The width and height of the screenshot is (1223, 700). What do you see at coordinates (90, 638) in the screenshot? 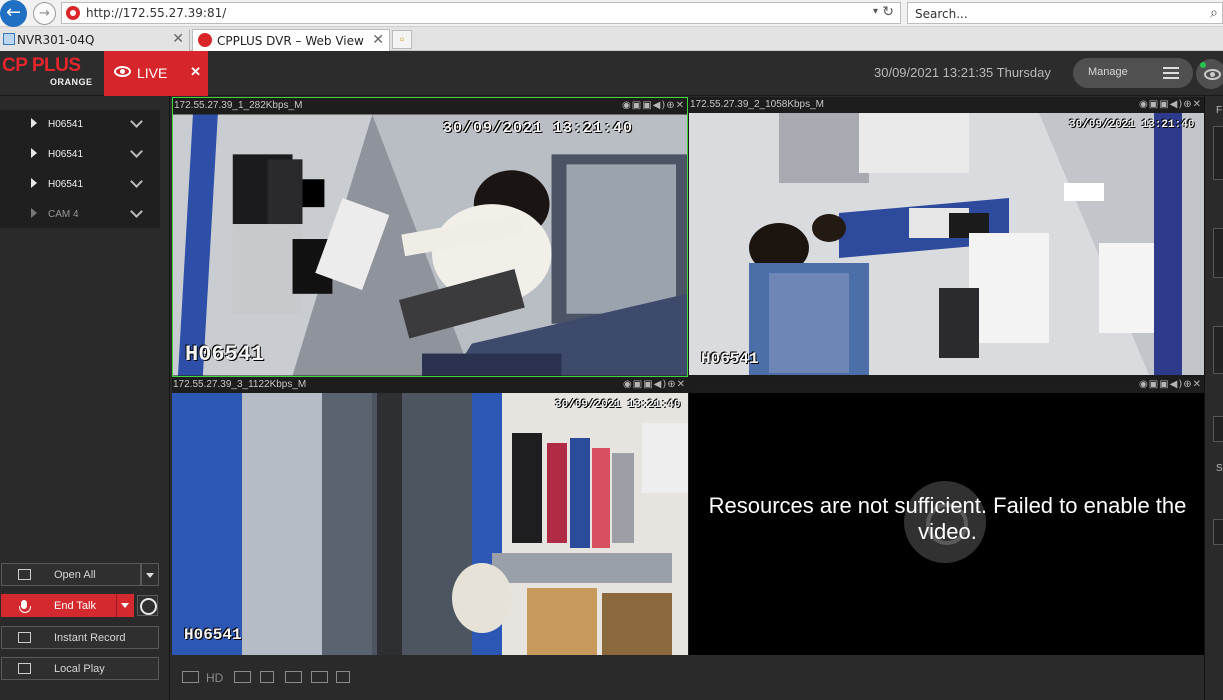
I see `instant-record-label: Instant Record` at bounding box center [90, 638].